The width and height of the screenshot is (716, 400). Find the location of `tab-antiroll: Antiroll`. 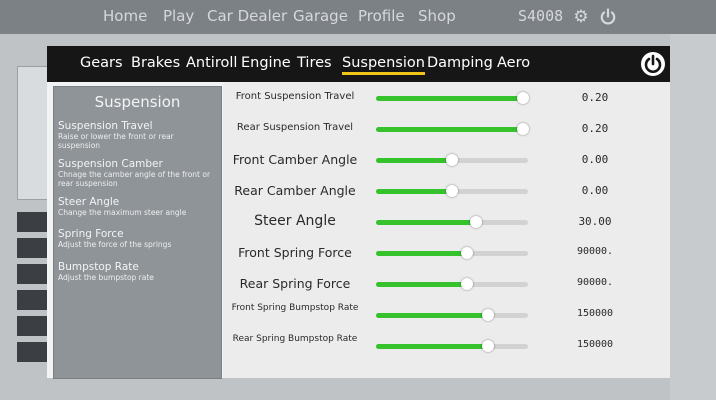

tab-antiroll: Antiroll is located at coordinates (211, 63).